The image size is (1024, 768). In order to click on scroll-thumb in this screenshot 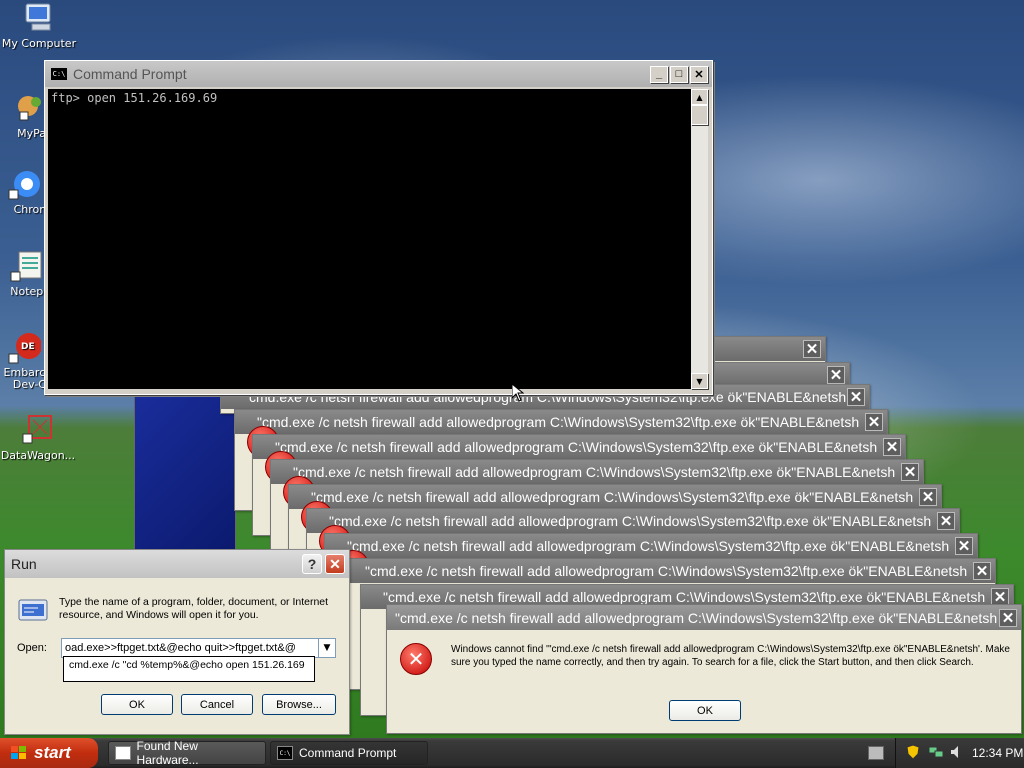, I will do `click(699, 115)`.